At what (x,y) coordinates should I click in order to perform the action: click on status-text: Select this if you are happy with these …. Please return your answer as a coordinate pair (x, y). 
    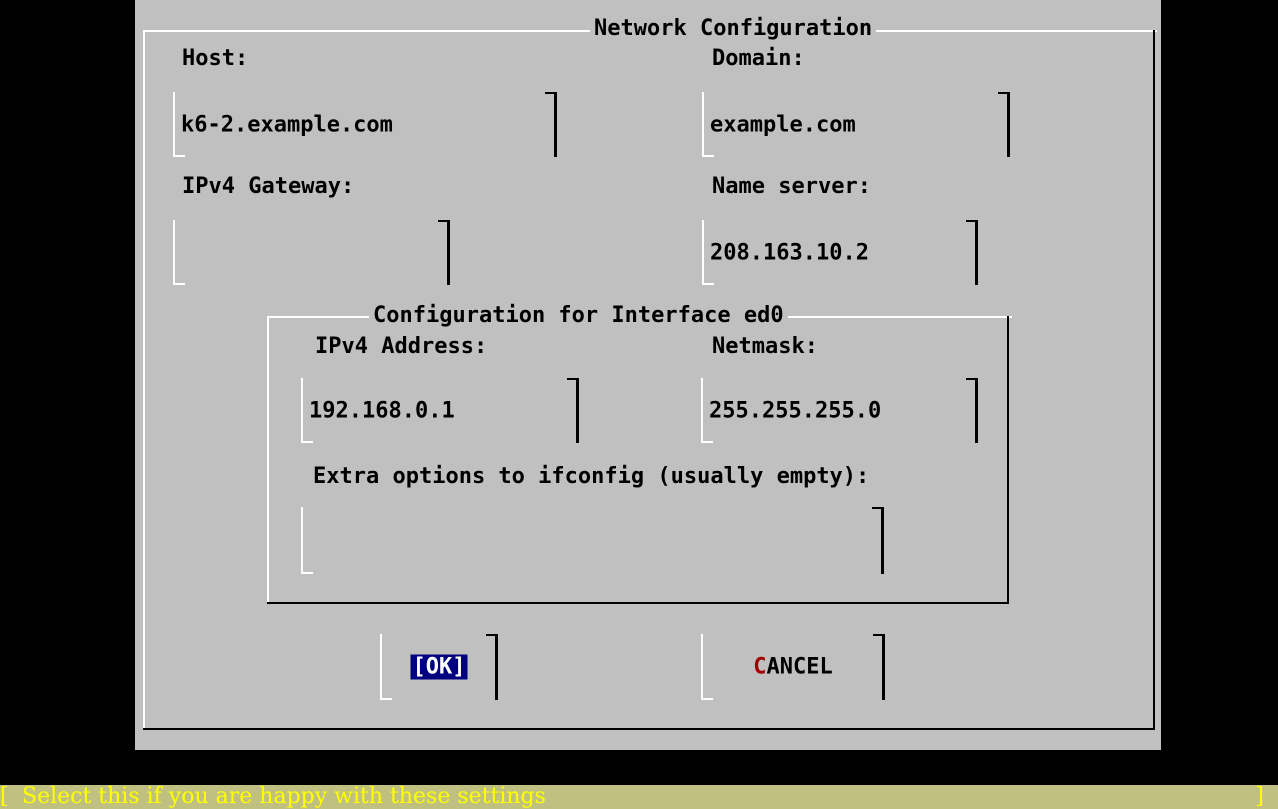
    Looking at the image, I should click on (284, 796).